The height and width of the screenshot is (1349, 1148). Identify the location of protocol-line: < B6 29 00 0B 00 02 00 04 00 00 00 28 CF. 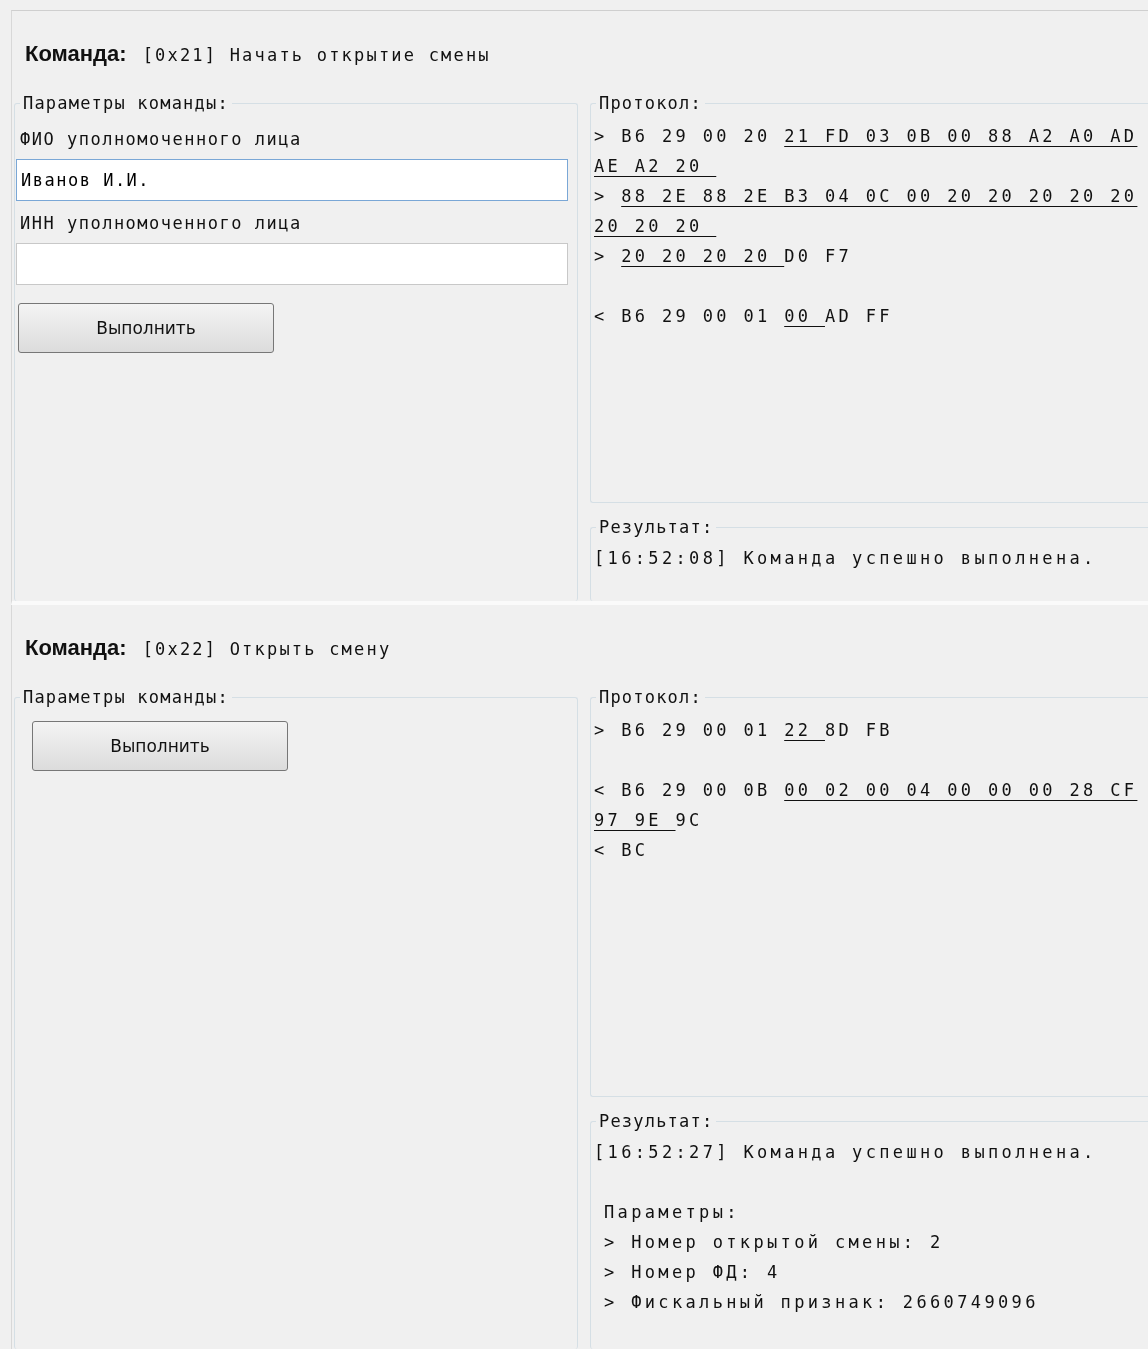
(866, 790).